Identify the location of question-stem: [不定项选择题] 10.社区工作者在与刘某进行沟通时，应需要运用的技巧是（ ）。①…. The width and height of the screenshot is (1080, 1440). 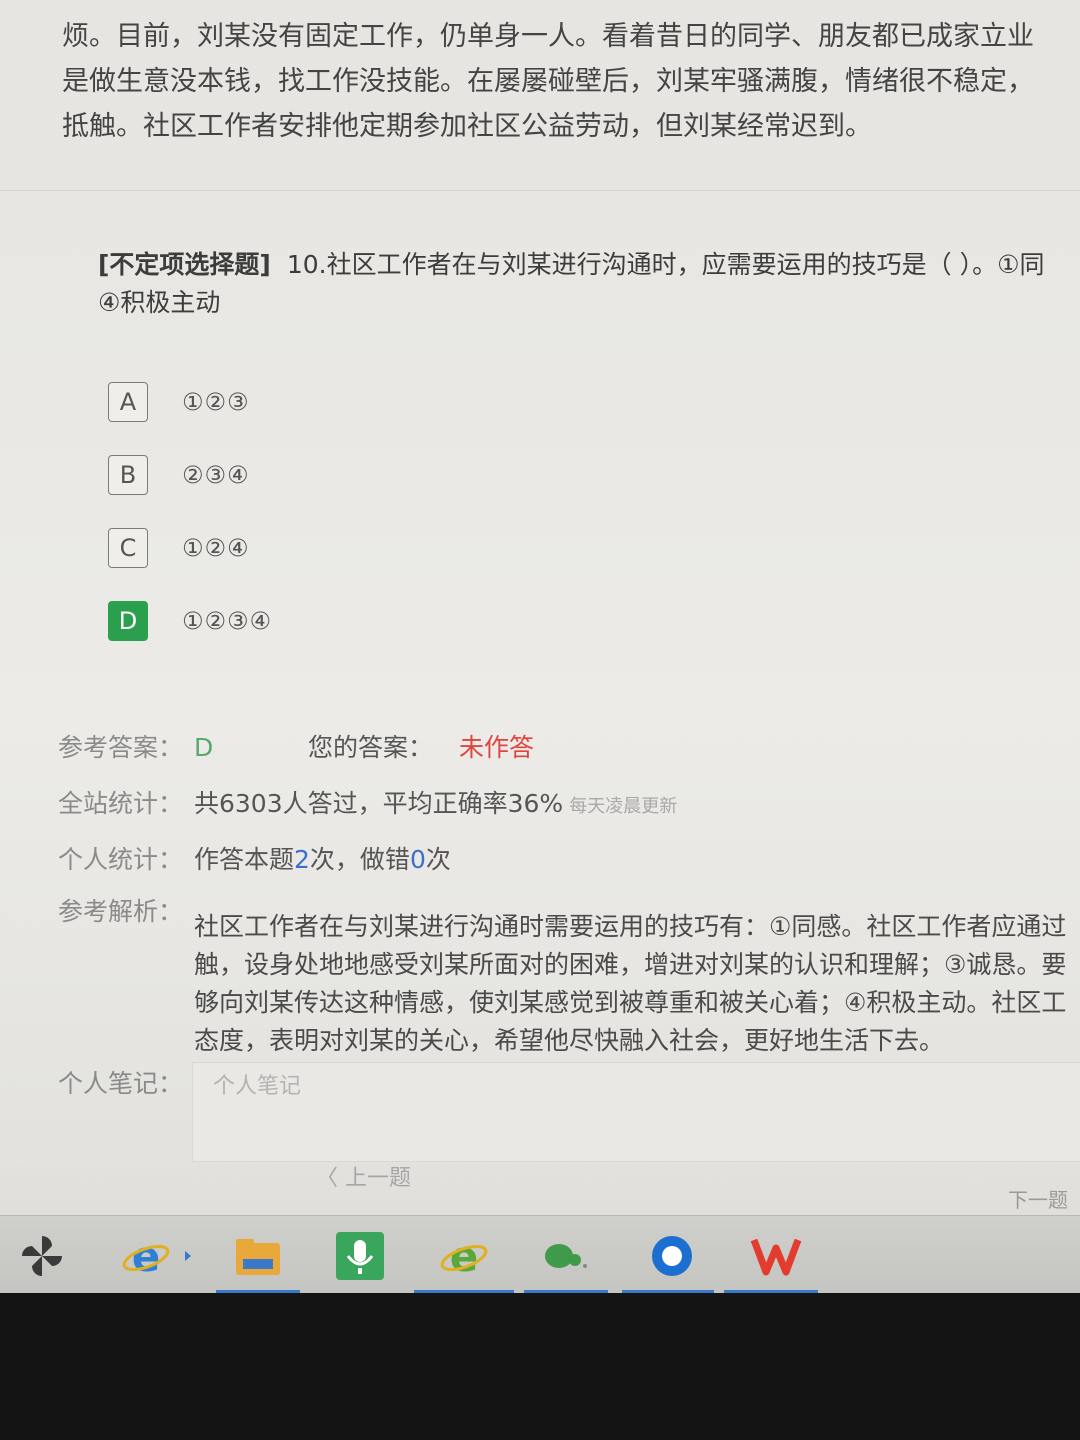
(589, 284).